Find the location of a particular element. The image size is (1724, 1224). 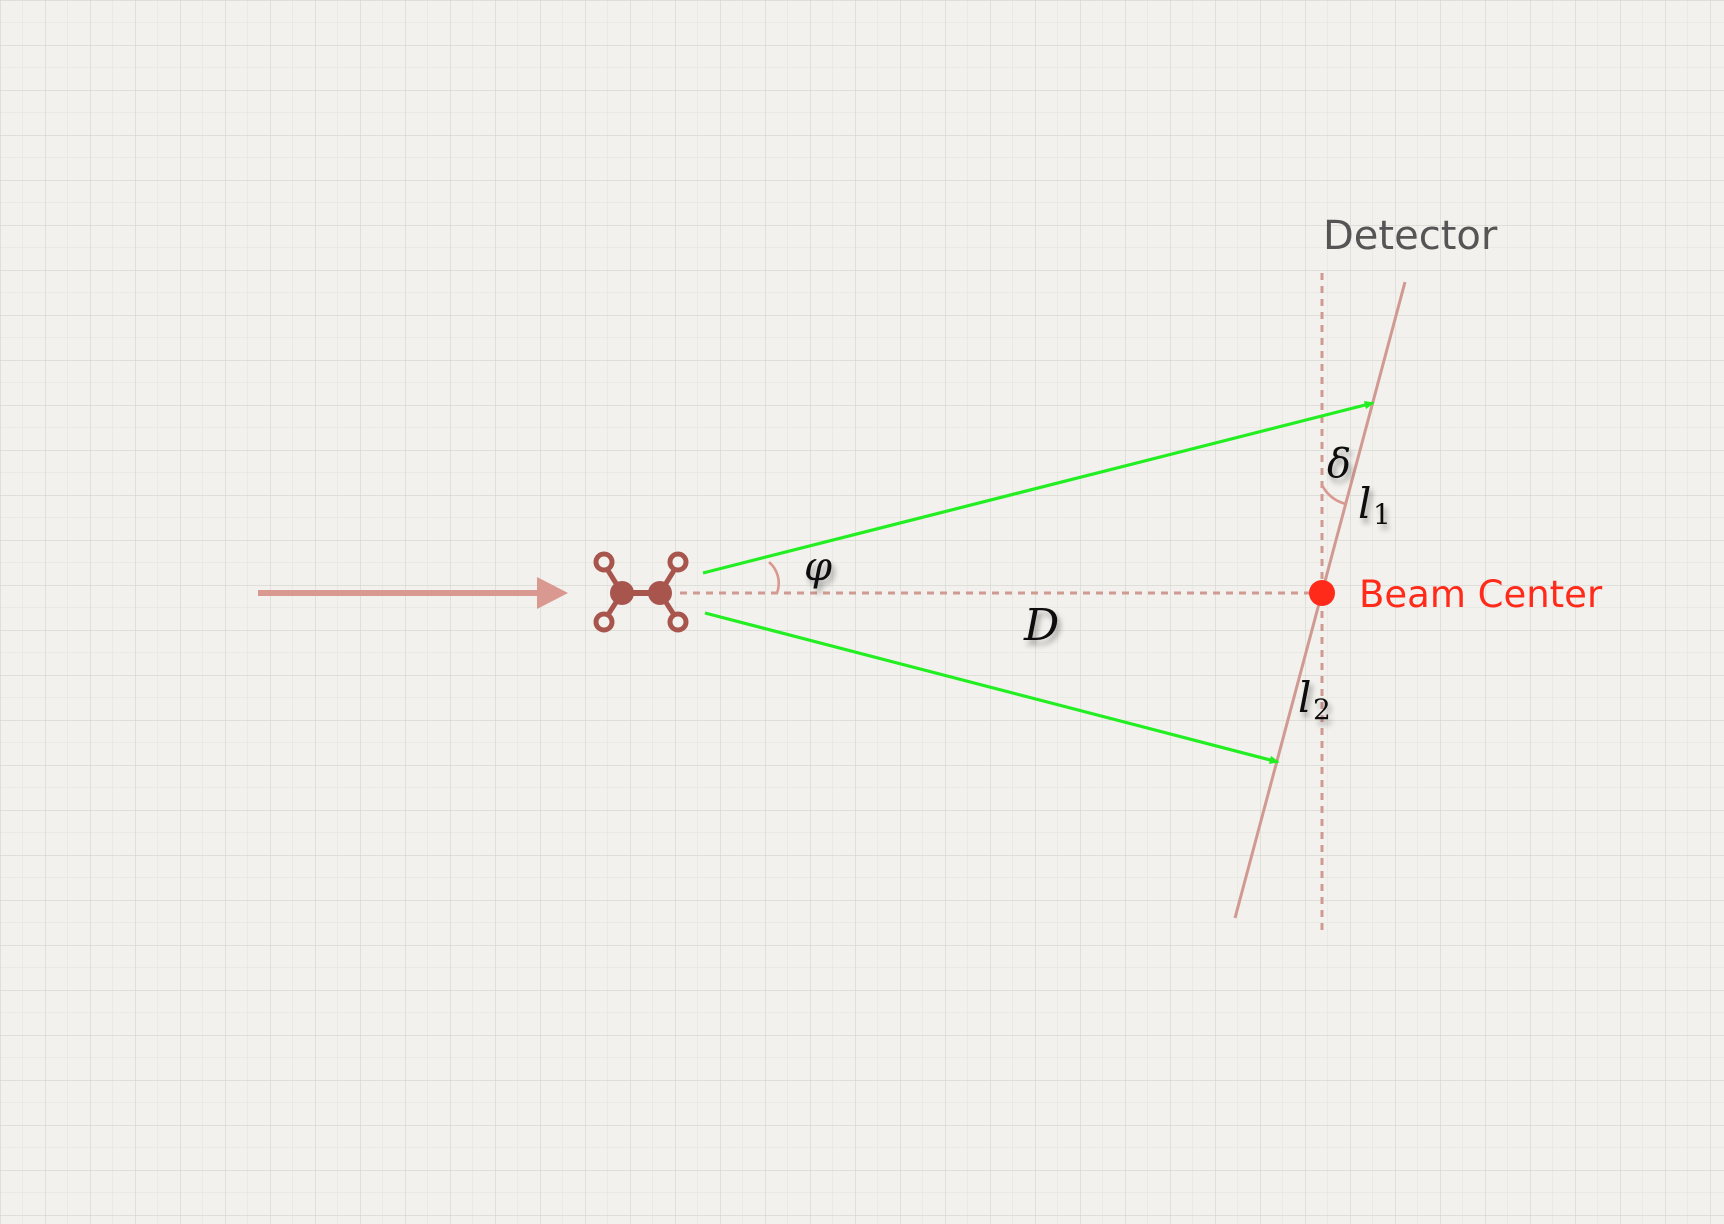

beam-center-dot is located at coordinates (1322, 593).